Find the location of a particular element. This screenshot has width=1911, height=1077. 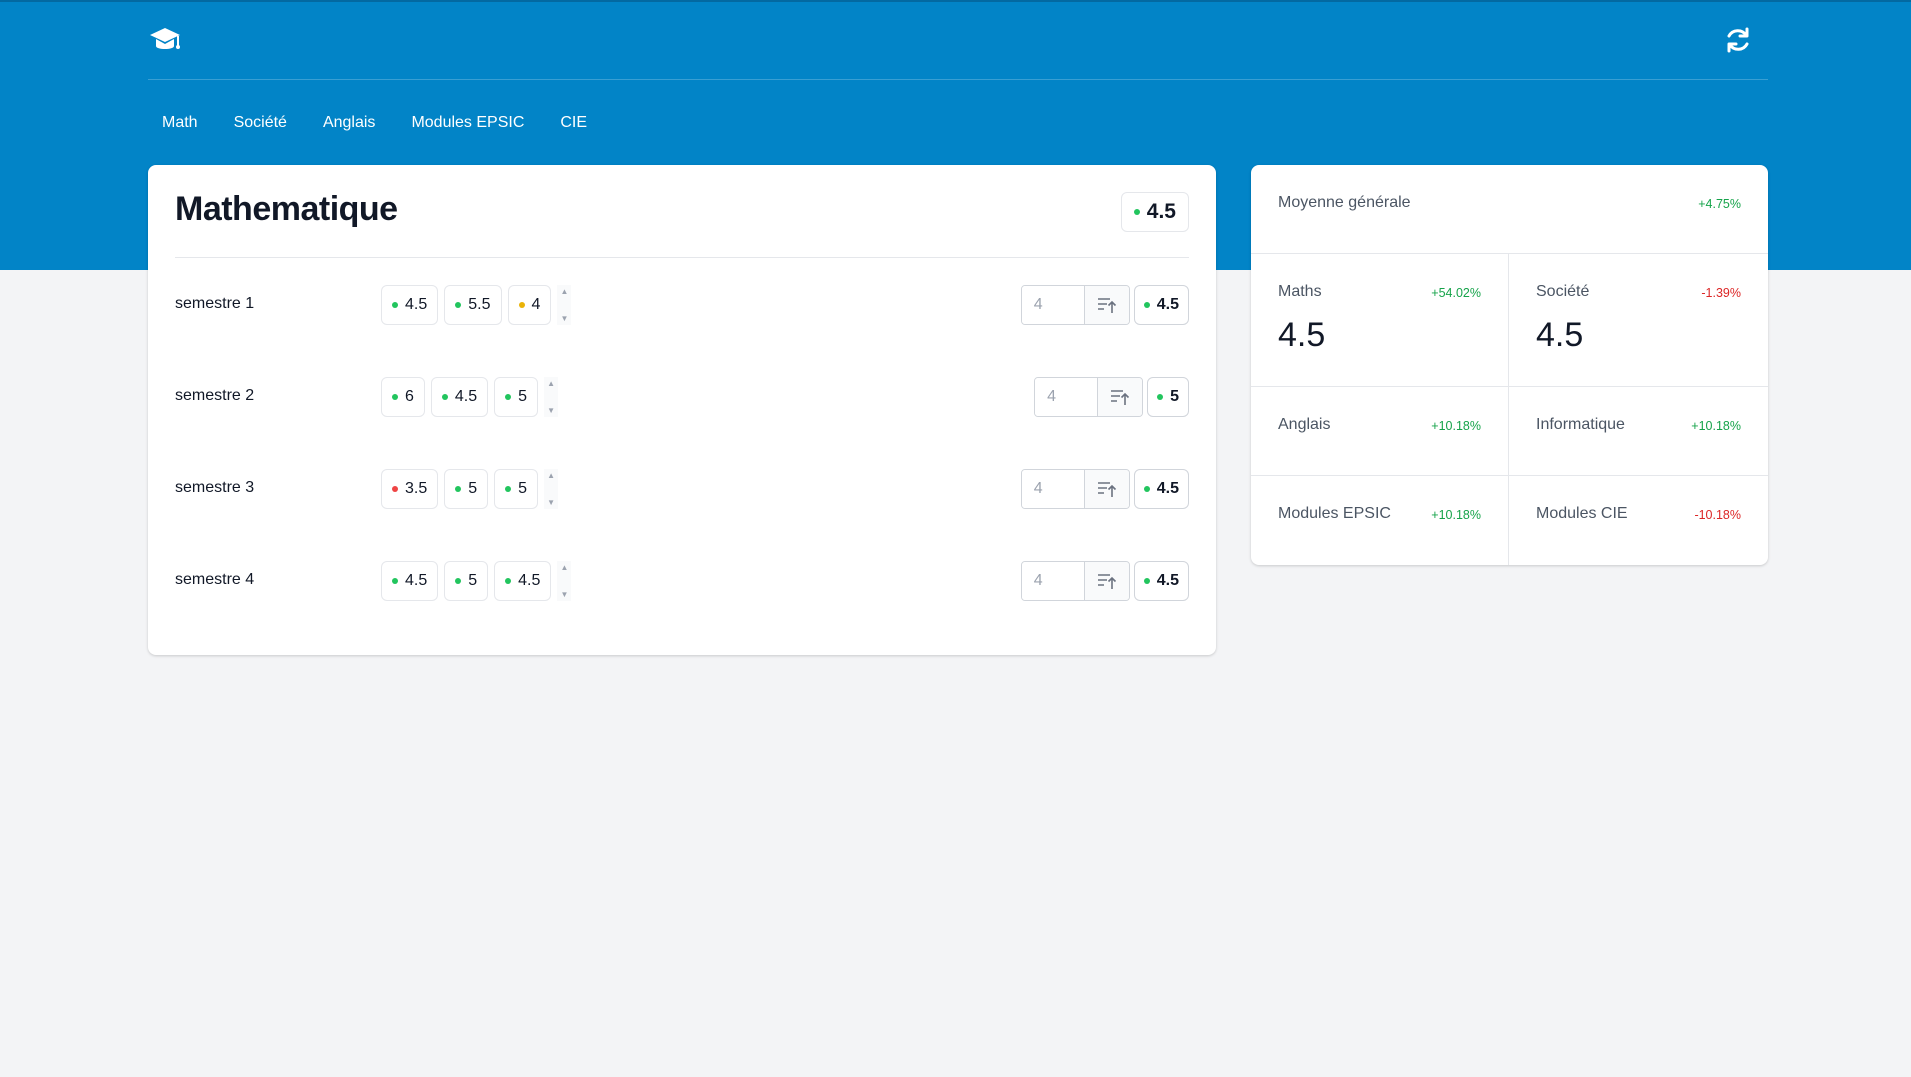

semester-tools: 5 is located at coordinates (1111, 397).